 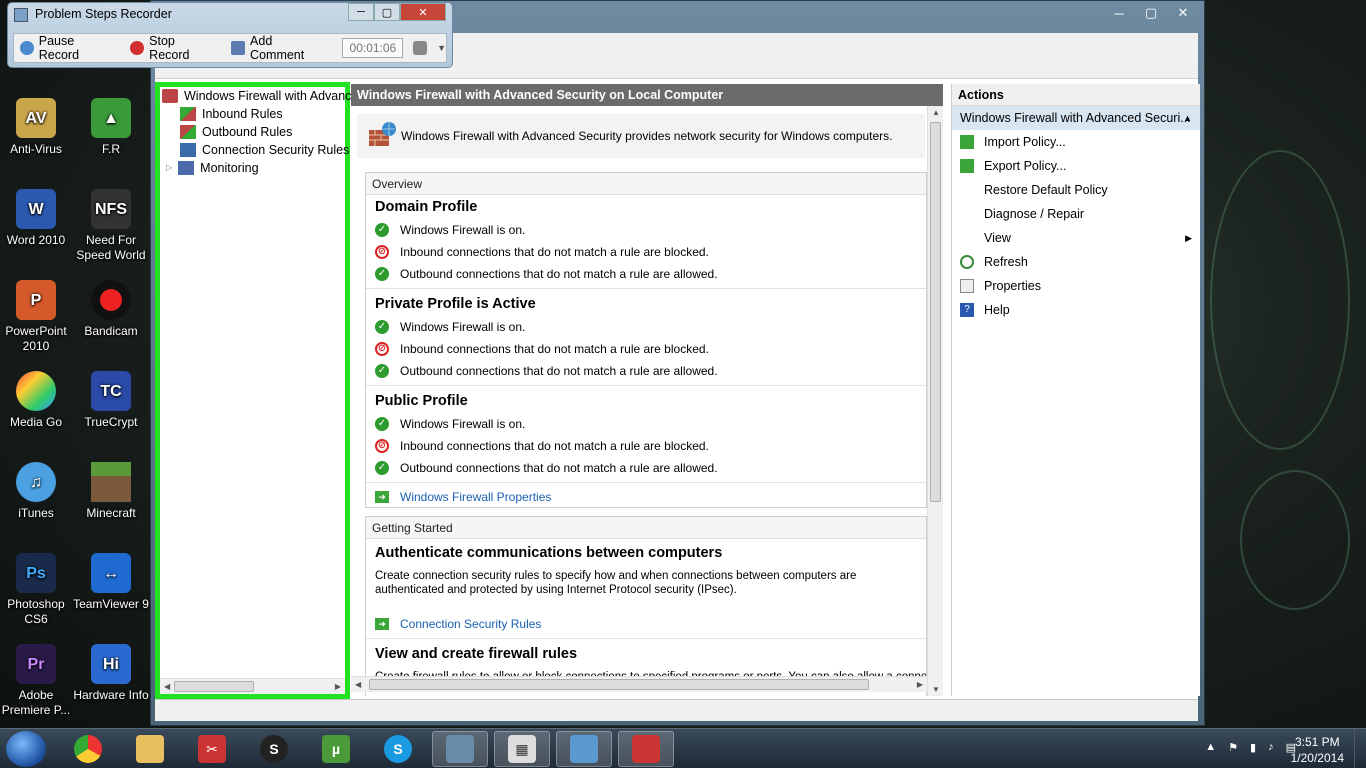 I want to click on itunes-icon: ♫, so click(x=36, y=482).